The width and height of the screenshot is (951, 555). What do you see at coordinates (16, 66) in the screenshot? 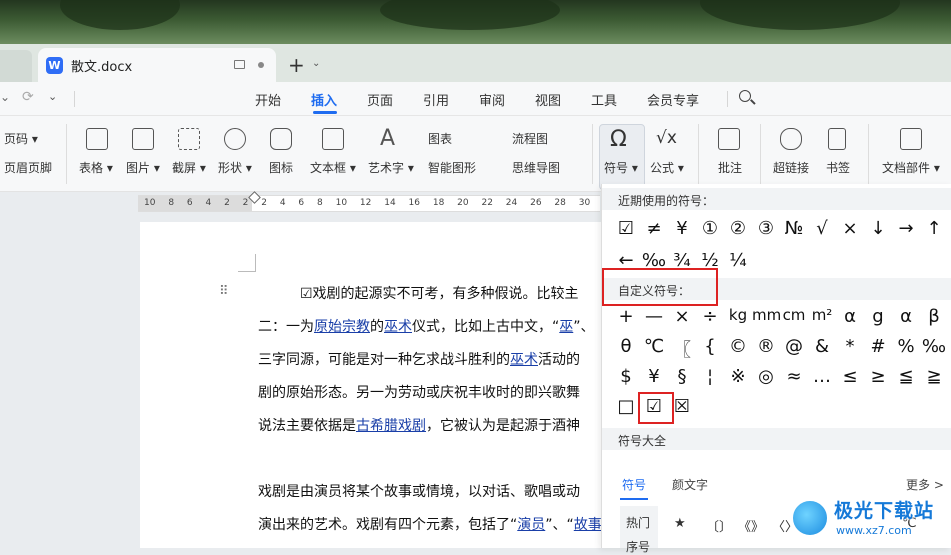
I see `previous-tab` at bounding box center [16, 66].